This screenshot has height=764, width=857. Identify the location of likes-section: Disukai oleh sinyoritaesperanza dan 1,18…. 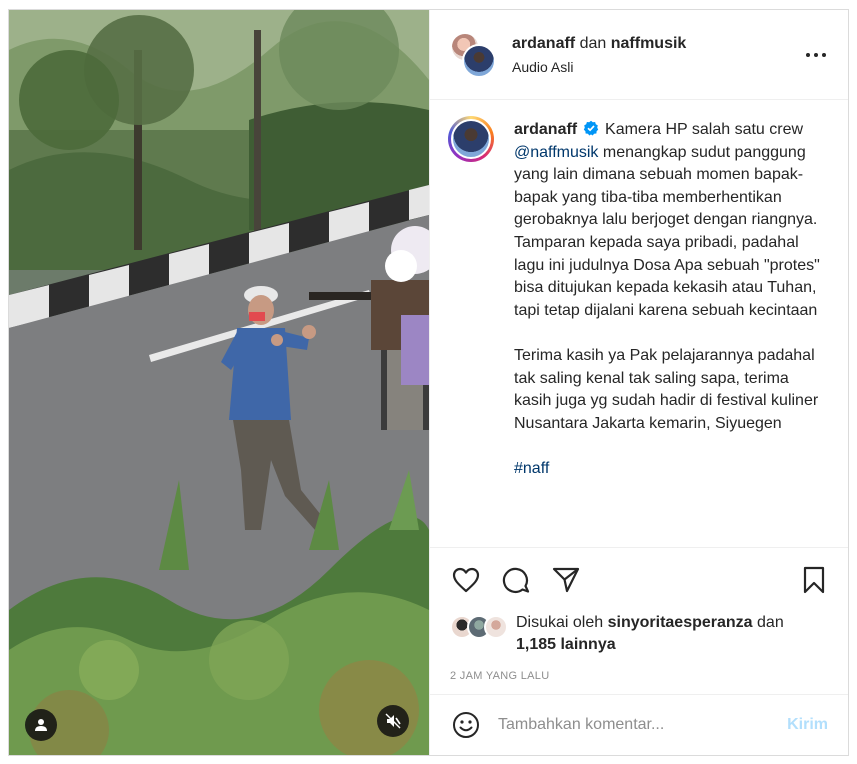
(639, 640).